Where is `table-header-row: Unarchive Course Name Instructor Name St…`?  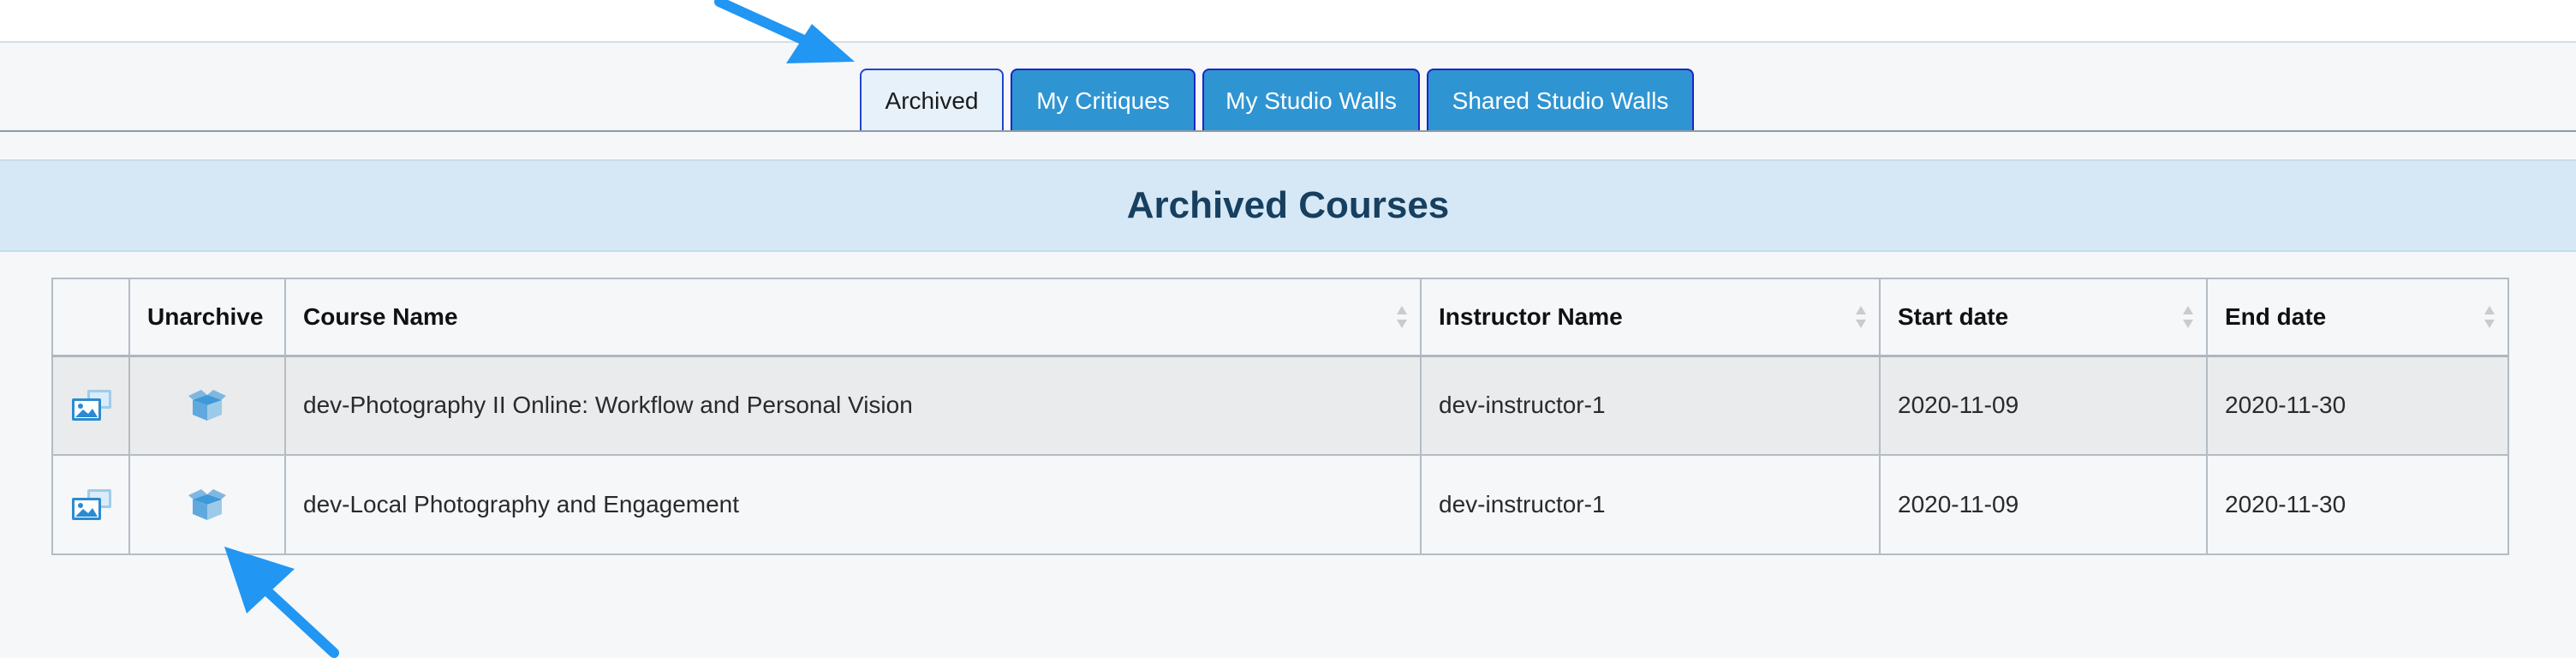 table-header-row: Unarchive Course Name Instructor Name St… is located at coordinates (1280, 317).